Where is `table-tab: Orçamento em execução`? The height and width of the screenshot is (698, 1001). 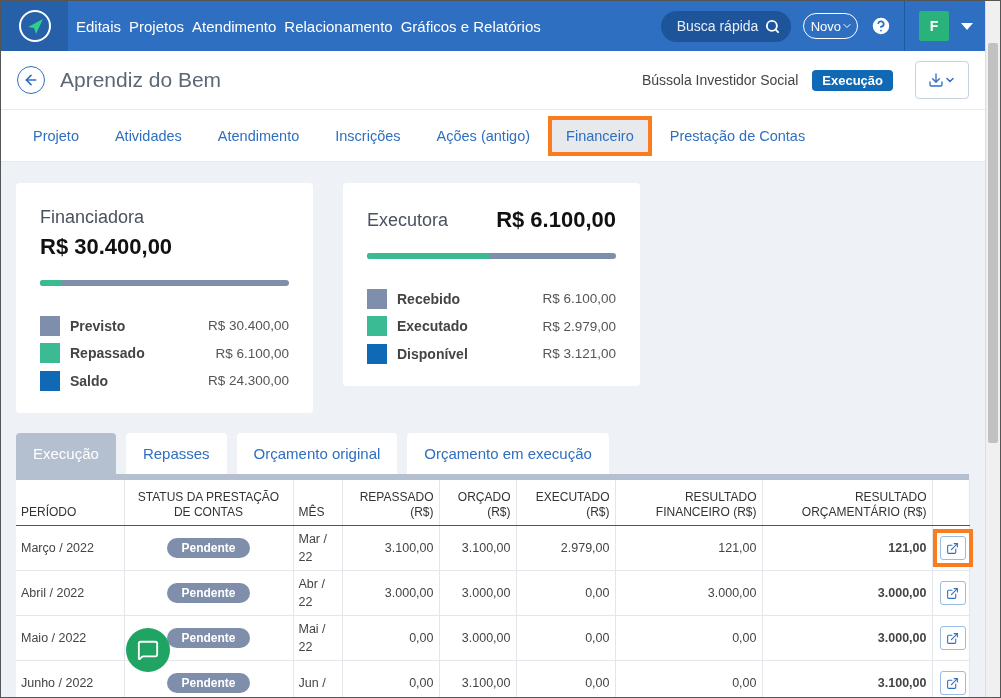 table-tab: Orçamento em execução is located at coordinates (508, 453).